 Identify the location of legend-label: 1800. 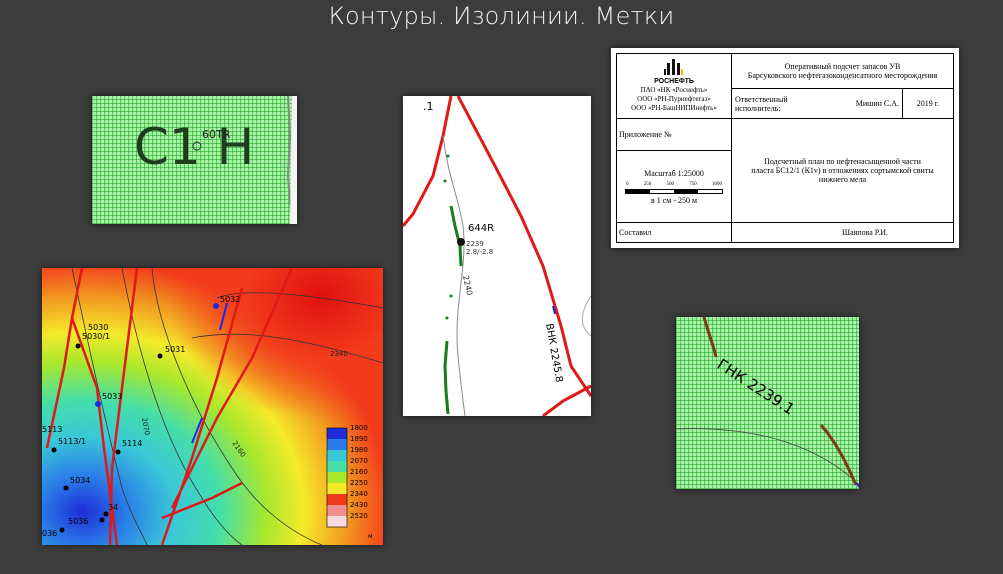
(359, 428).